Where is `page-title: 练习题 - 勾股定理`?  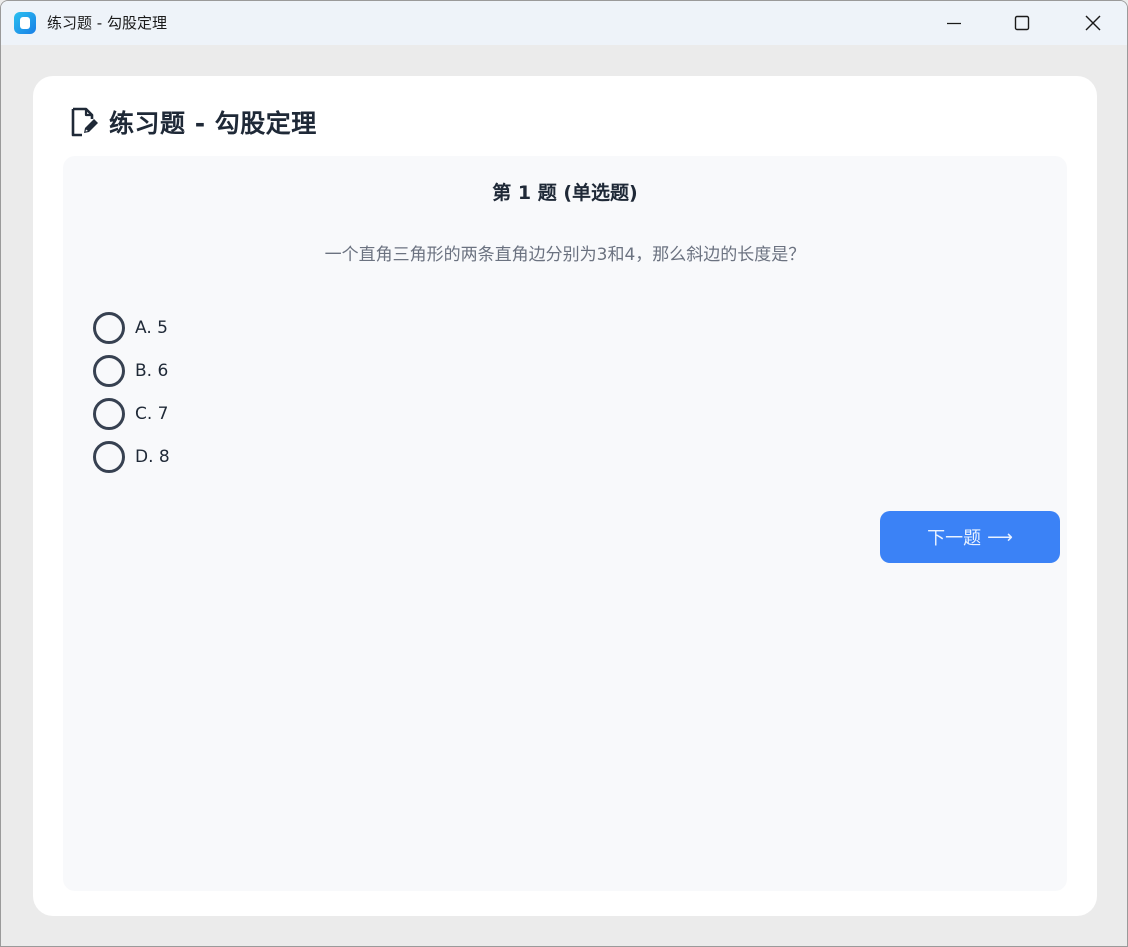 page-title: 练习题 - 勾股定理 is located at coordinates (193, 122).